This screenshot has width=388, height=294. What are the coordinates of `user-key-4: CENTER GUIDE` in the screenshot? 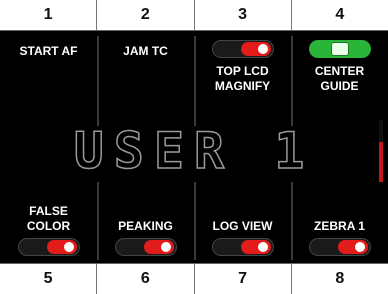 It's located at (339, 67).